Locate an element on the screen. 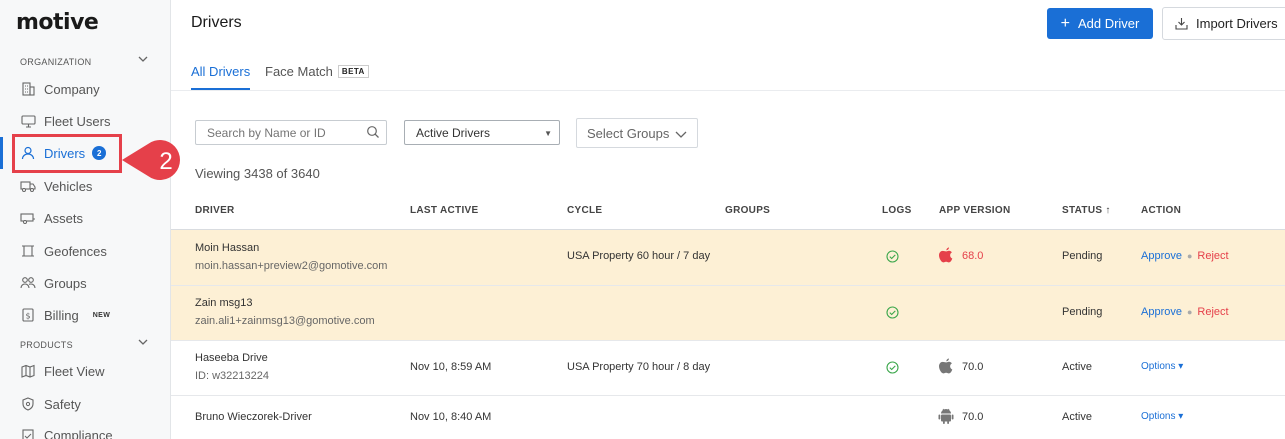  col-status: STATUS ↑ is located at coordinates (1086, 210).